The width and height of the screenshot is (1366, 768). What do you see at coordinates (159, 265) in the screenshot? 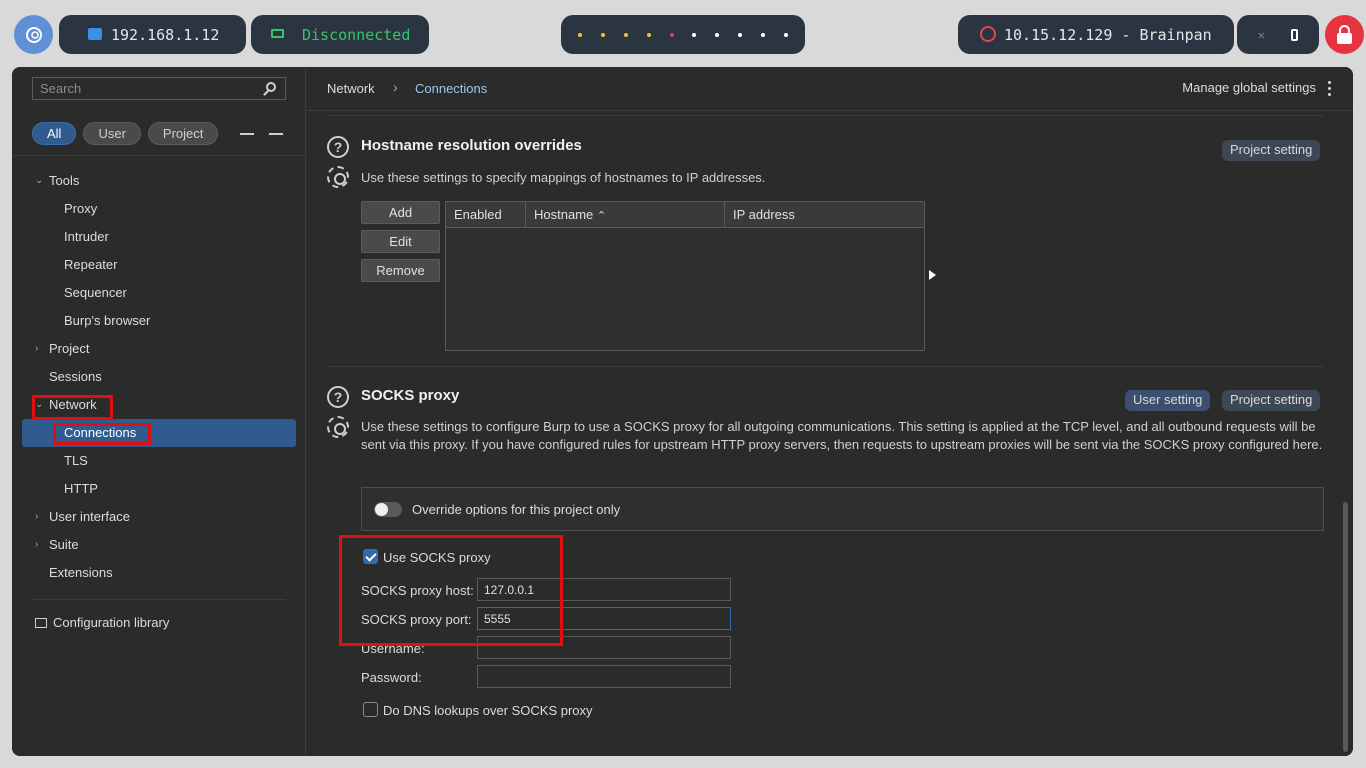
I see `tree-item-repeater: Repeater` at bounding box center [159, 265].